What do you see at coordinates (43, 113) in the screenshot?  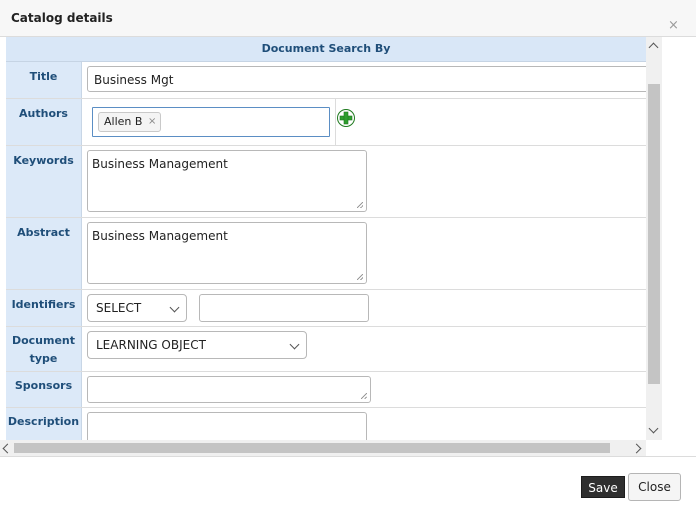 I see `authors-label: Authors` at bounding box center [43, 113].